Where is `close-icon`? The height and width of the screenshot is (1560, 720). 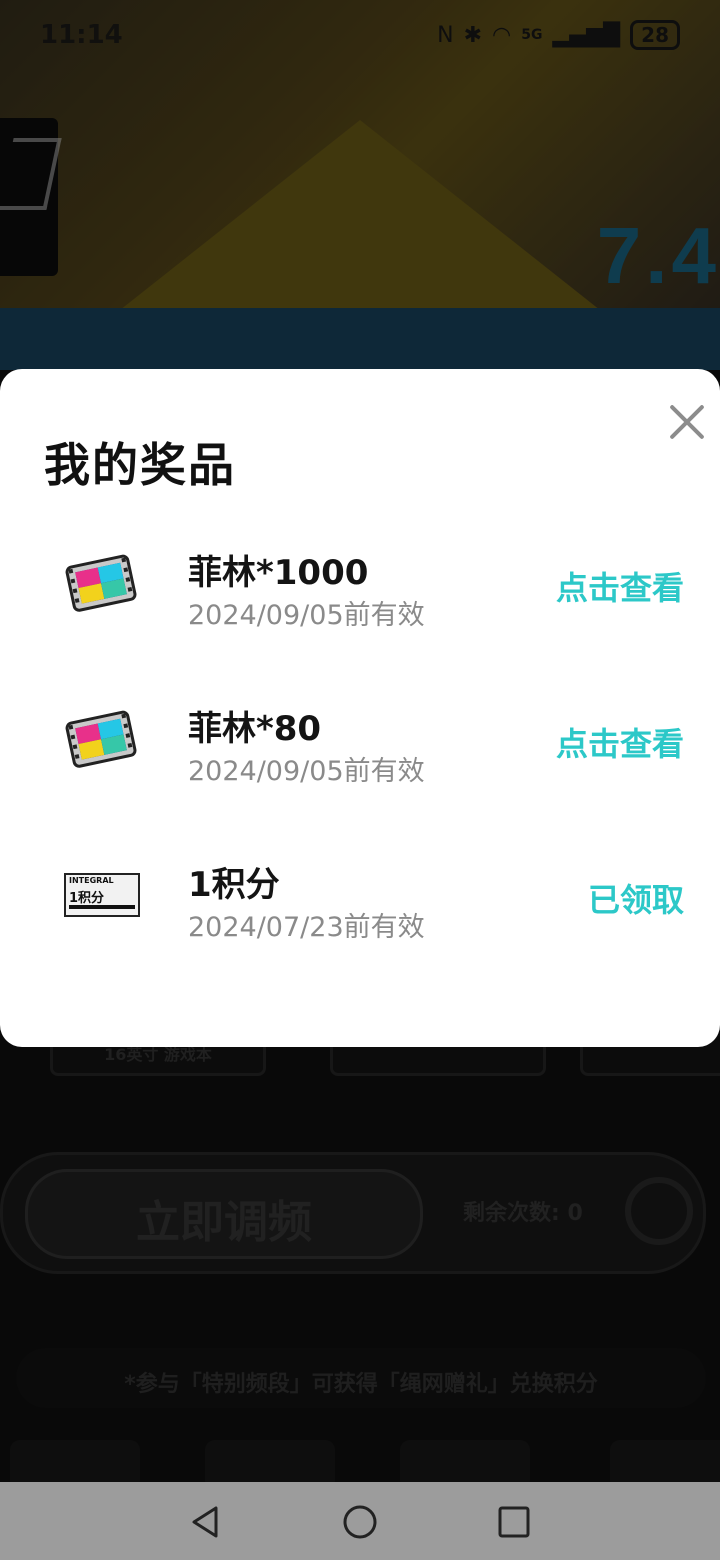
close-icon is located at coordinates (687, 422).